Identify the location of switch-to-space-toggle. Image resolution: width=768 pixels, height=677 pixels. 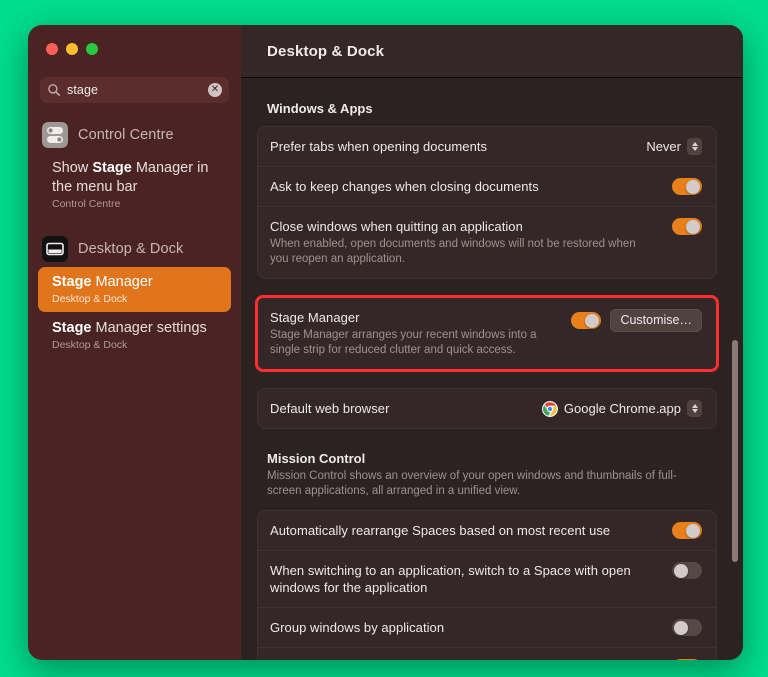
(687, 570).